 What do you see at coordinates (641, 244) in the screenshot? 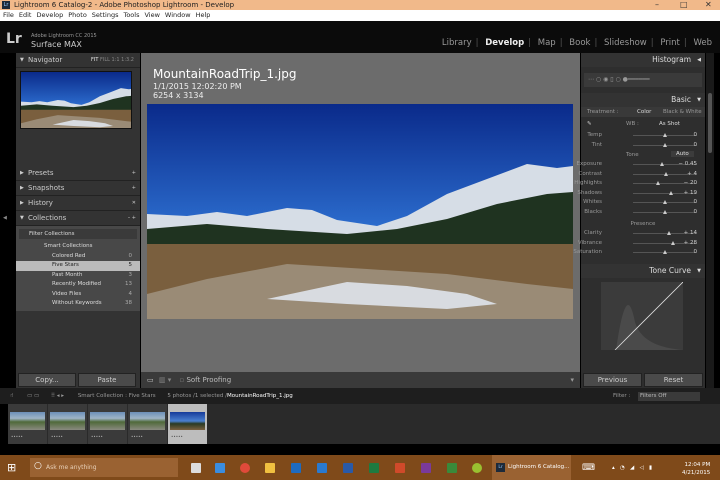
I see `slider-vibrance: Vibrance + 28` at bounding box center [641, 244].